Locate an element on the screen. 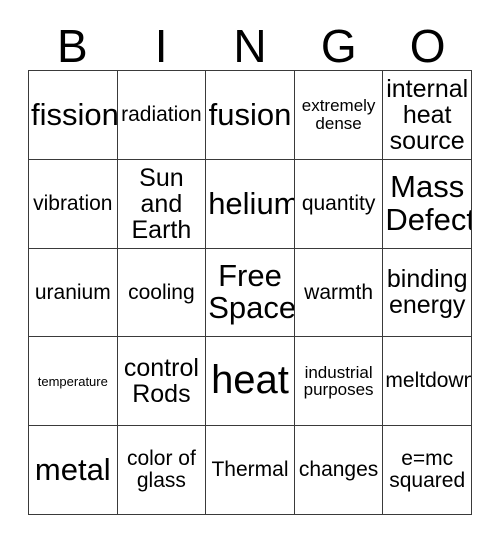  bingo-cell-label: Mass Defect is located at coordinates (428, 203).